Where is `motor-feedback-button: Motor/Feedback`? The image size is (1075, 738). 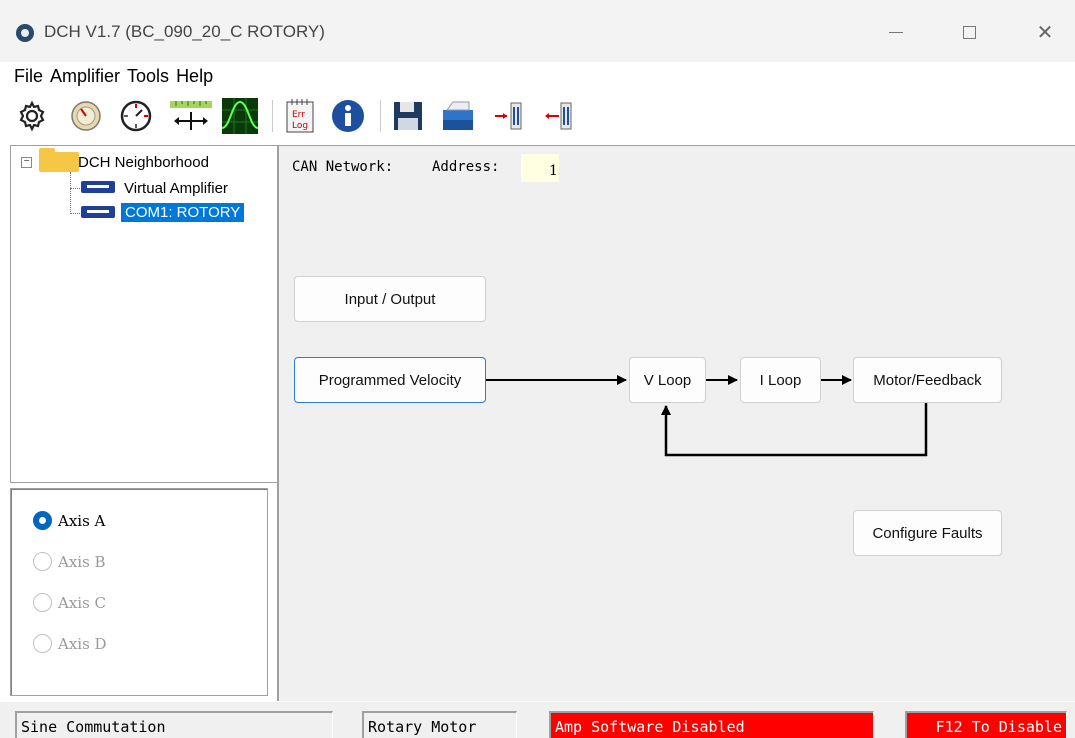 motor-feedback-button: Motor/Feedback is located at coordinates (927, 380).